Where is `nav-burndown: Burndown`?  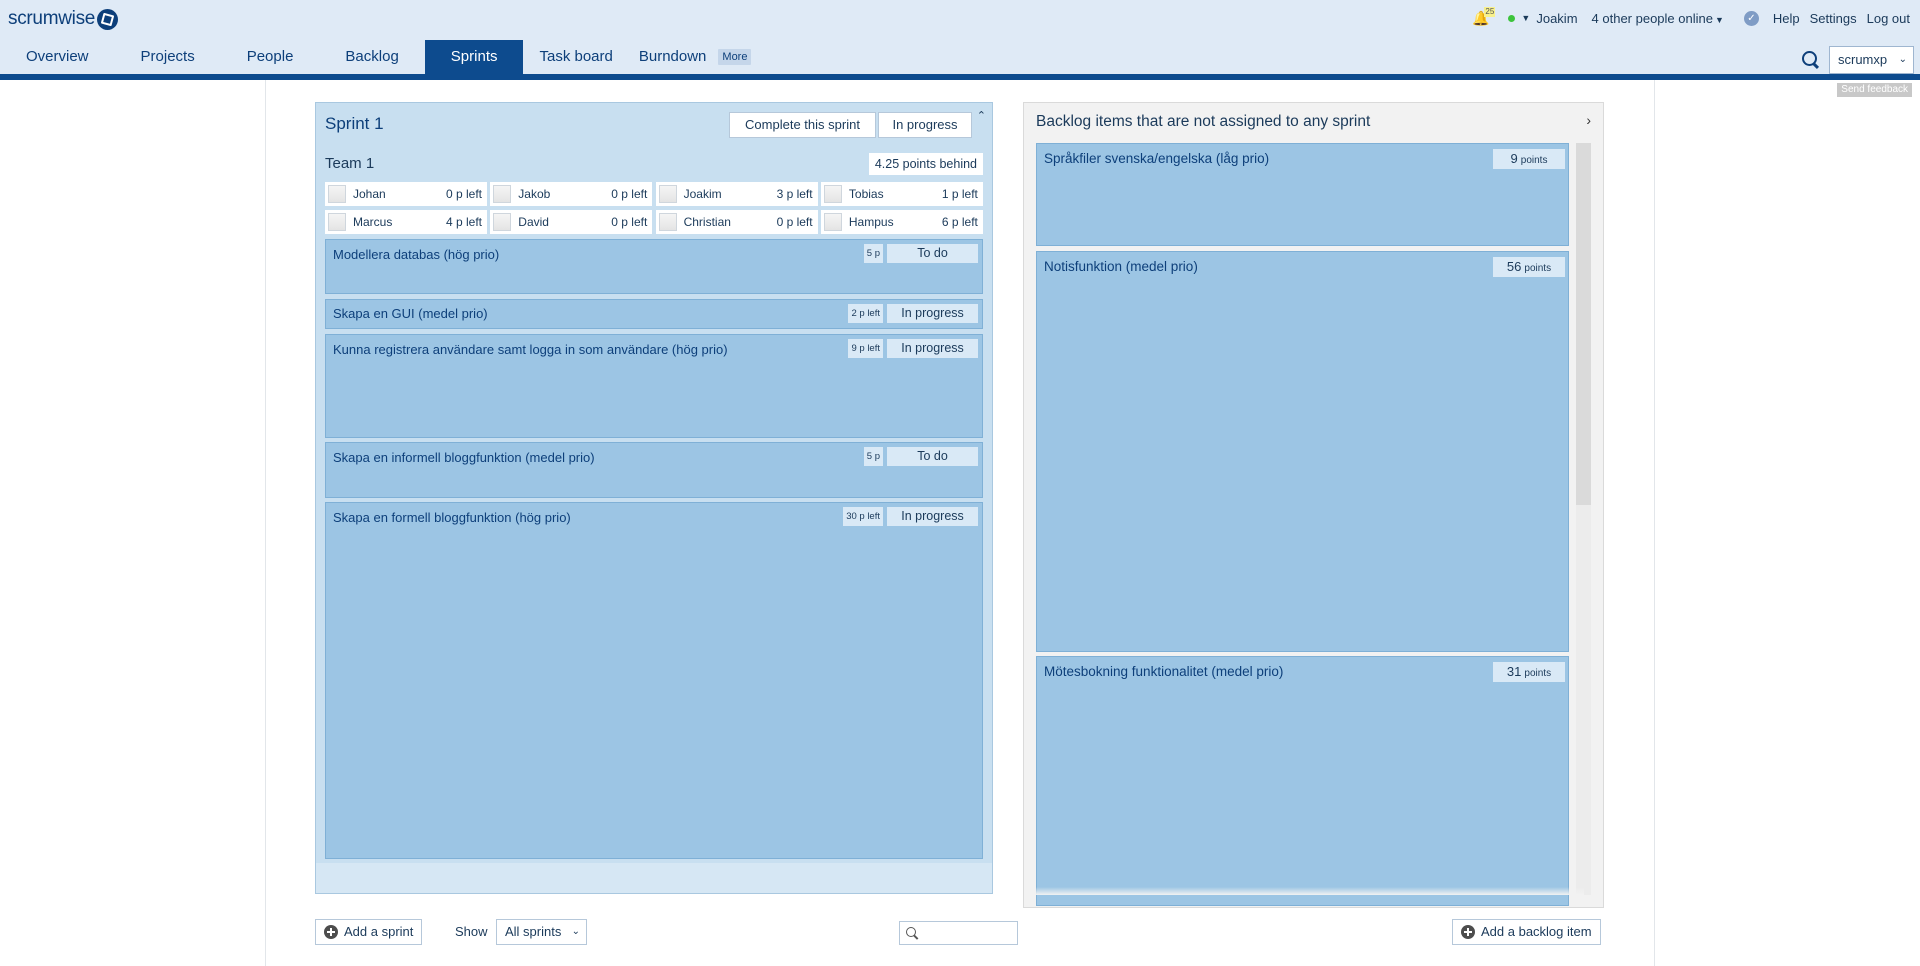 nav-burndown: Burndown is located at coordinates (673, 57).